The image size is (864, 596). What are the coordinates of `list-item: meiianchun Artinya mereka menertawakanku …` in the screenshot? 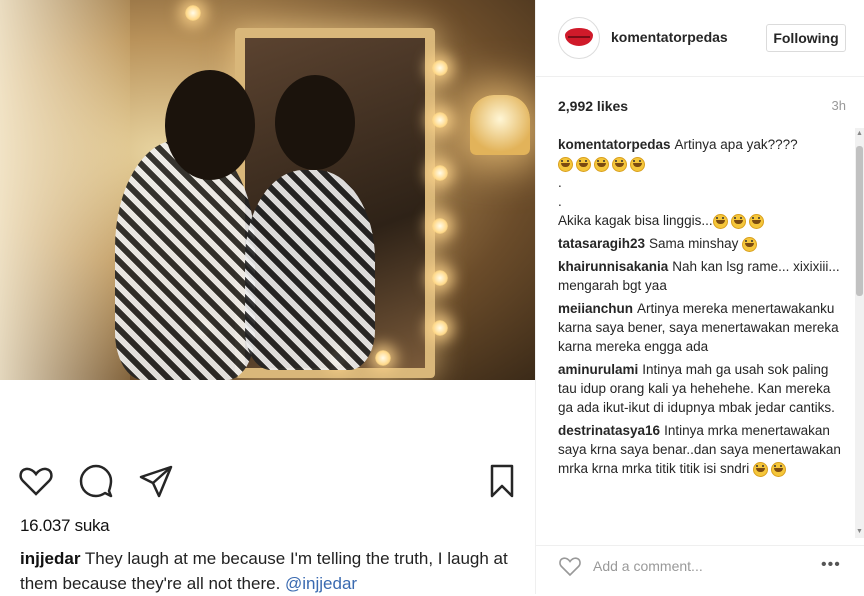 It's located at (703, 327).